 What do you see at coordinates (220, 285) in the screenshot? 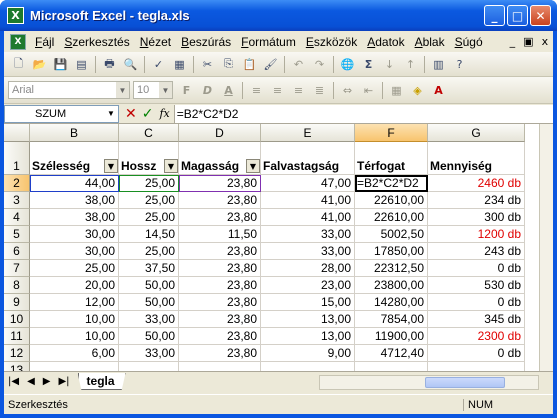
I see `cell-d8: 23,80` at bounding box center [220, 285].